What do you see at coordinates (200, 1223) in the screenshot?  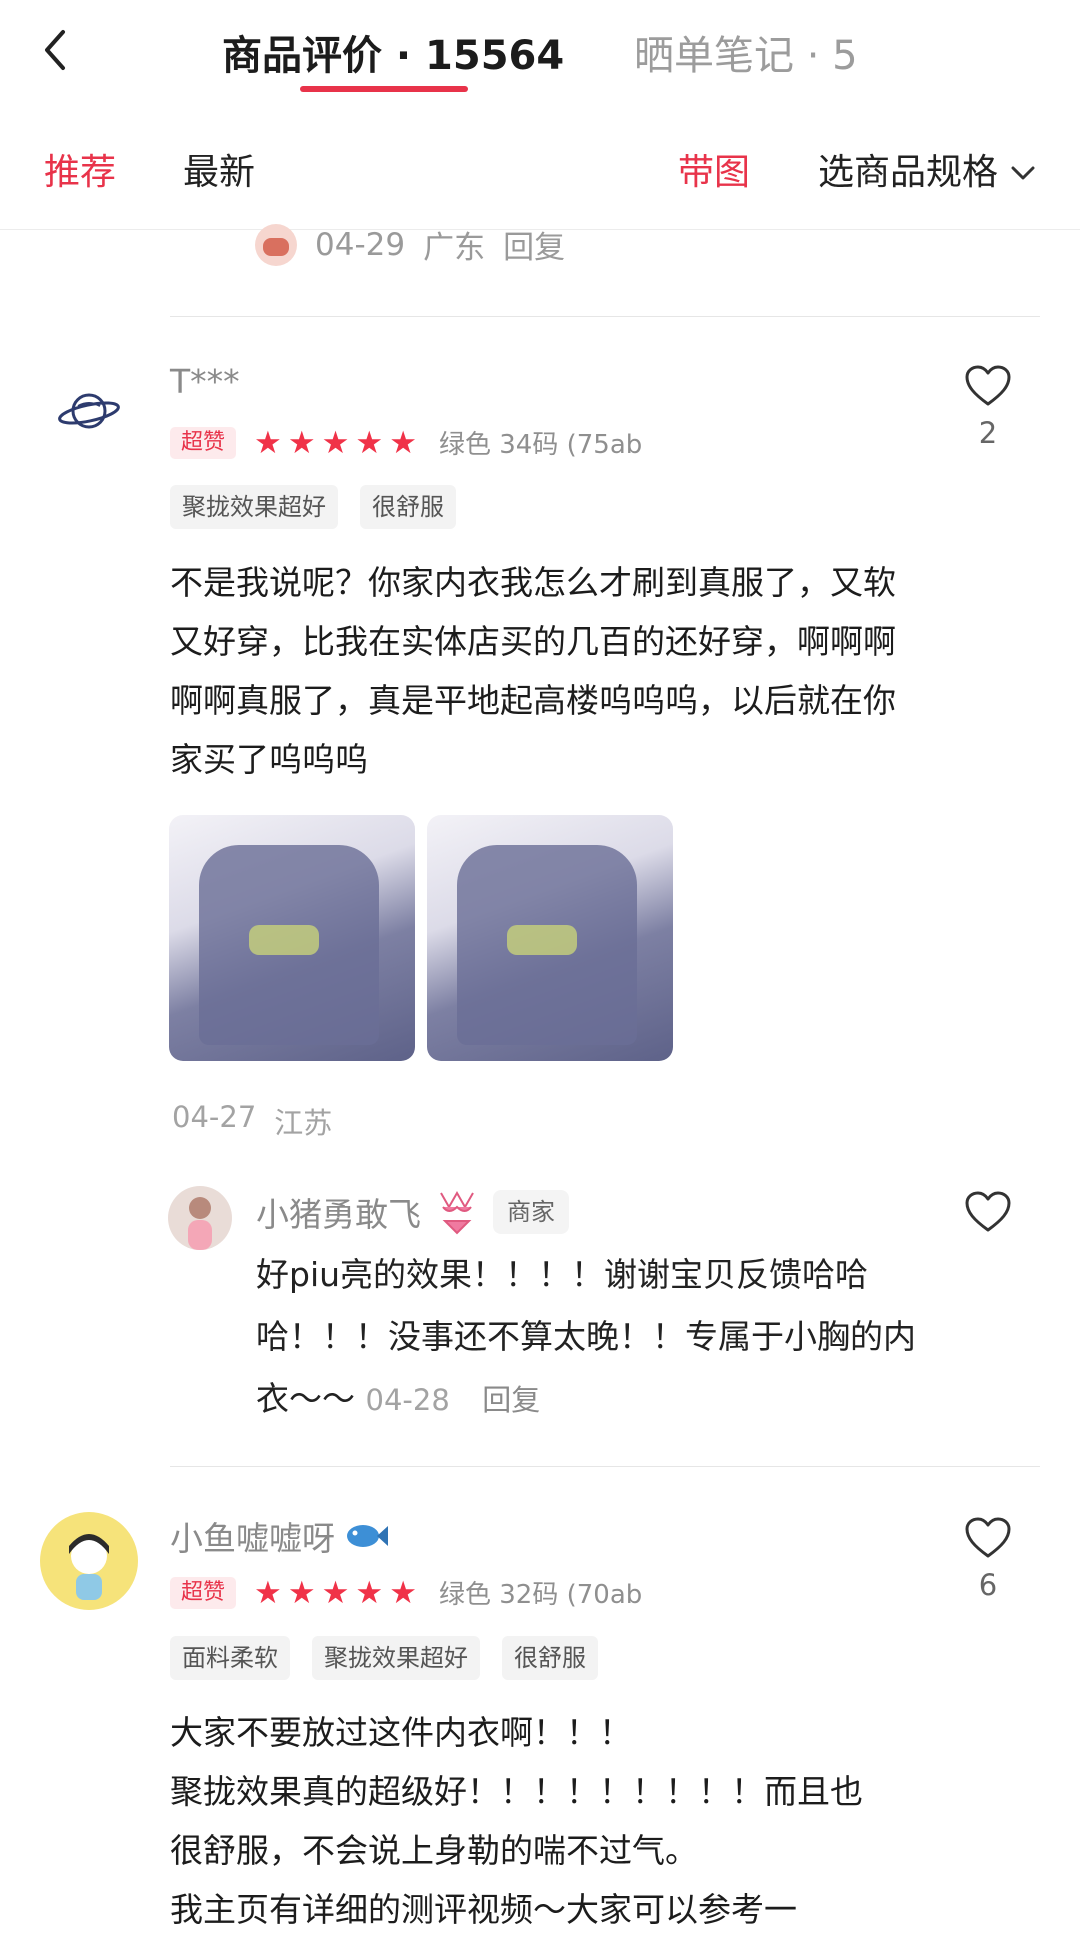 I see `seller-avatar-image` at bounding box center [200, 1223].